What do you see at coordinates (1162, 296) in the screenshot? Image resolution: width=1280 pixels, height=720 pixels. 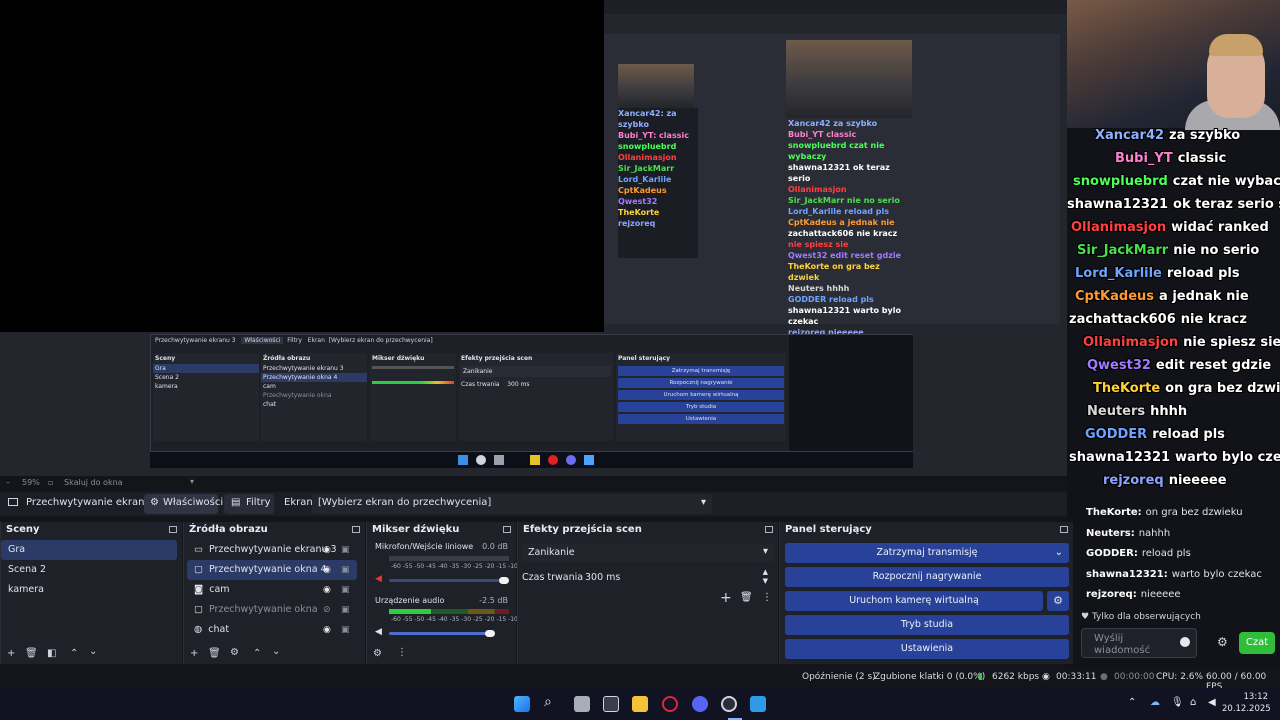 I see `chat-overlay-message: CptKadeus a jednak nie` at bounding box center [1162, 296].